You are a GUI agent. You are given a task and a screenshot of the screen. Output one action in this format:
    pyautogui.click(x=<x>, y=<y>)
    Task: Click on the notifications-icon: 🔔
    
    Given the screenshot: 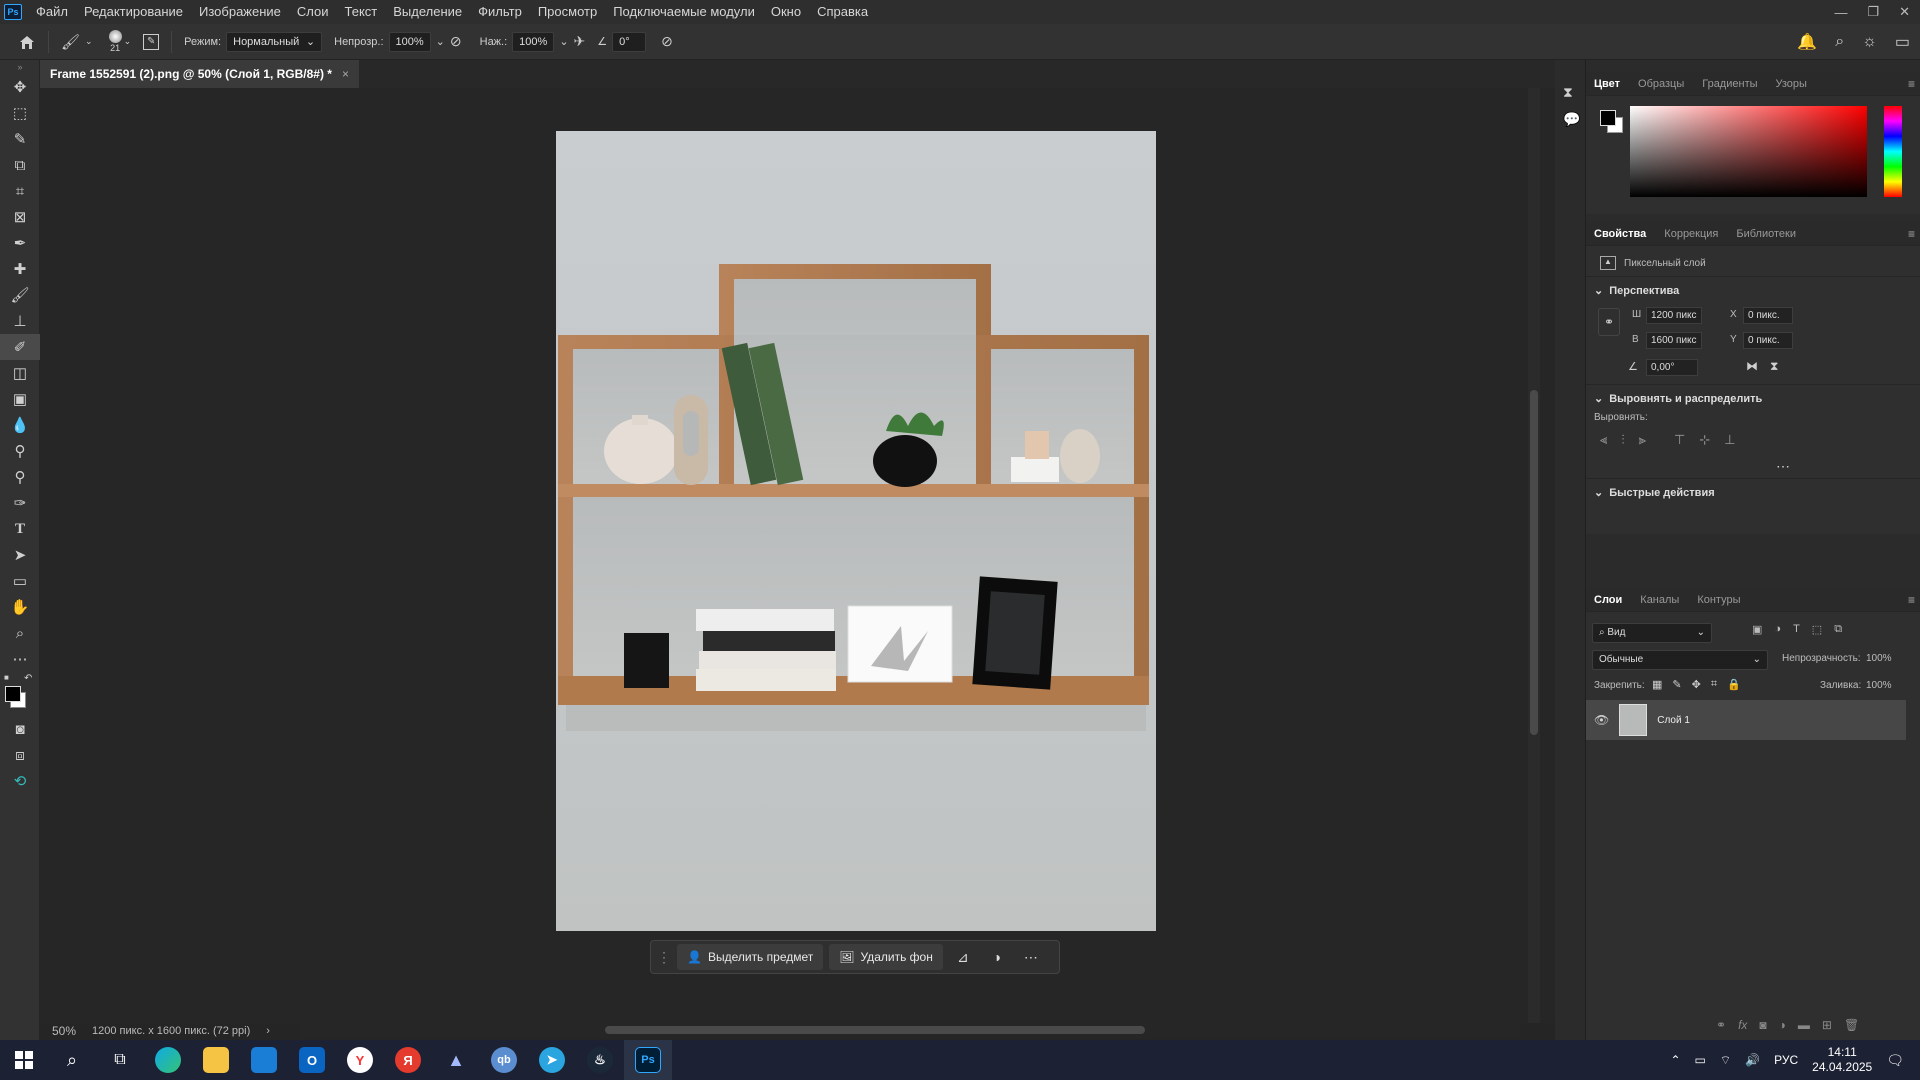 What is the action you would take?
    pyautogui.click(x=1807, y=42)
    